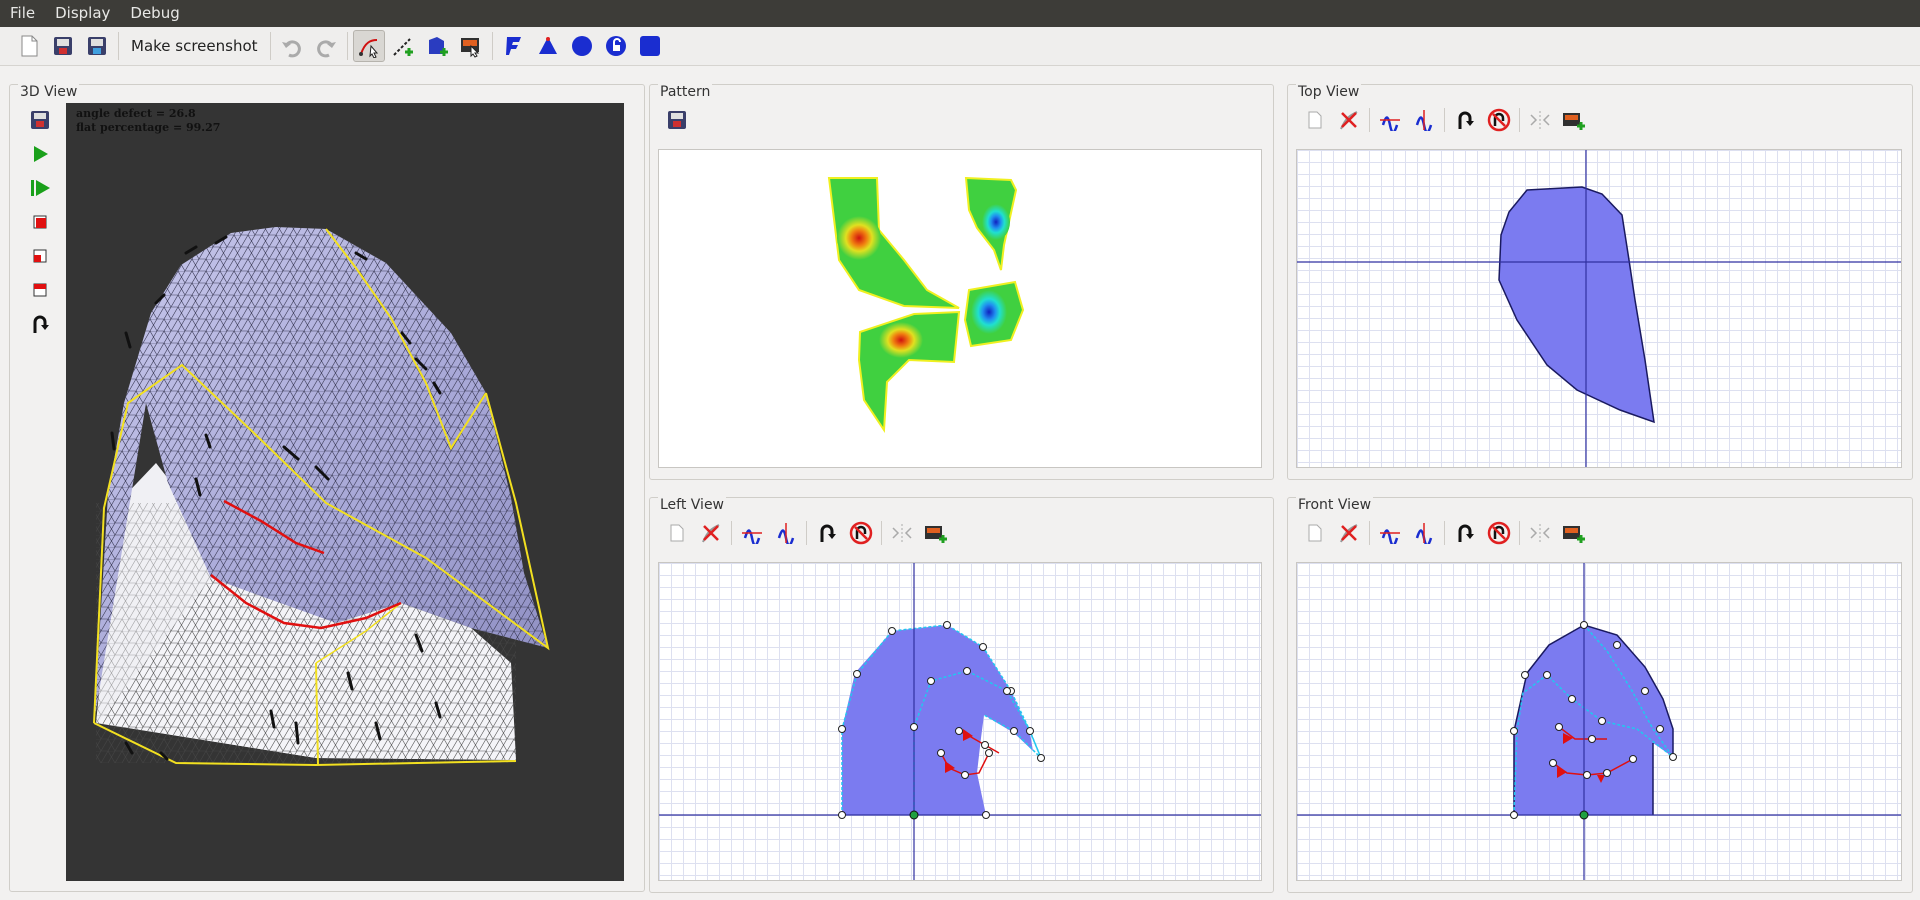  I want to click on draw-curve-tool-icon, so click(368, 46).